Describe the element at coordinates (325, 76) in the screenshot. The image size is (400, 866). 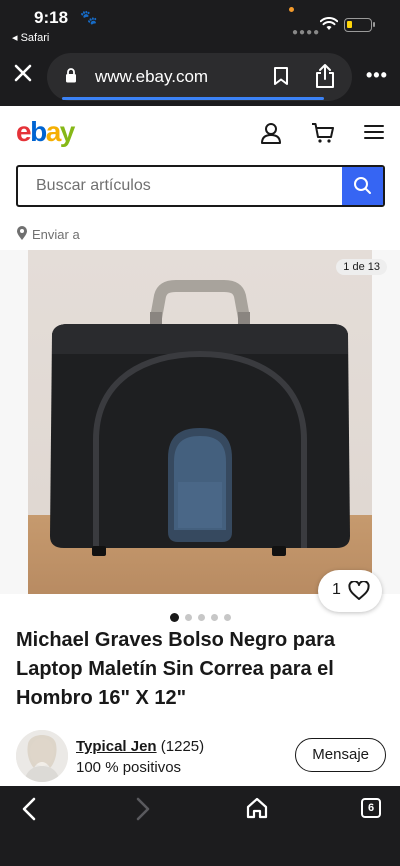
I see `share-icon` at that location.